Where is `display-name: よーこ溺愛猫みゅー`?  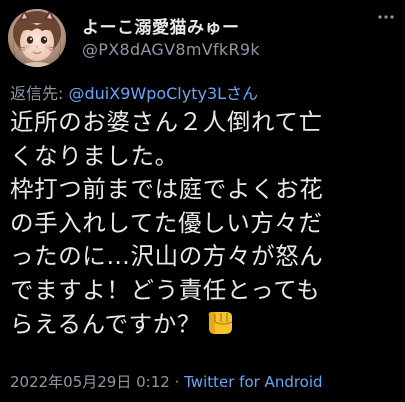
display-name: よーこ溺愛猫みゅー is located at coordinates (161, 25).